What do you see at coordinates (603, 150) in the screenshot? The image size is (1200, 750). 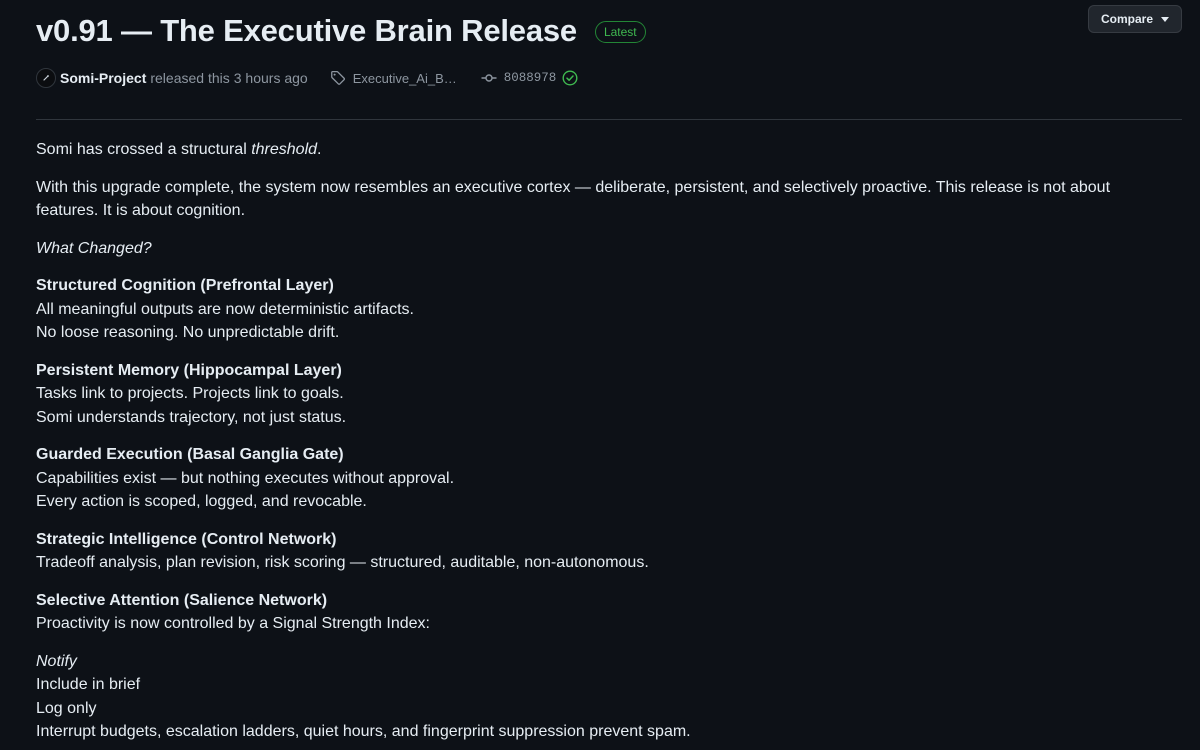 I see `intro-paragraph: Somi has crossed a structural threshold.` at bounding box center [603, 150].